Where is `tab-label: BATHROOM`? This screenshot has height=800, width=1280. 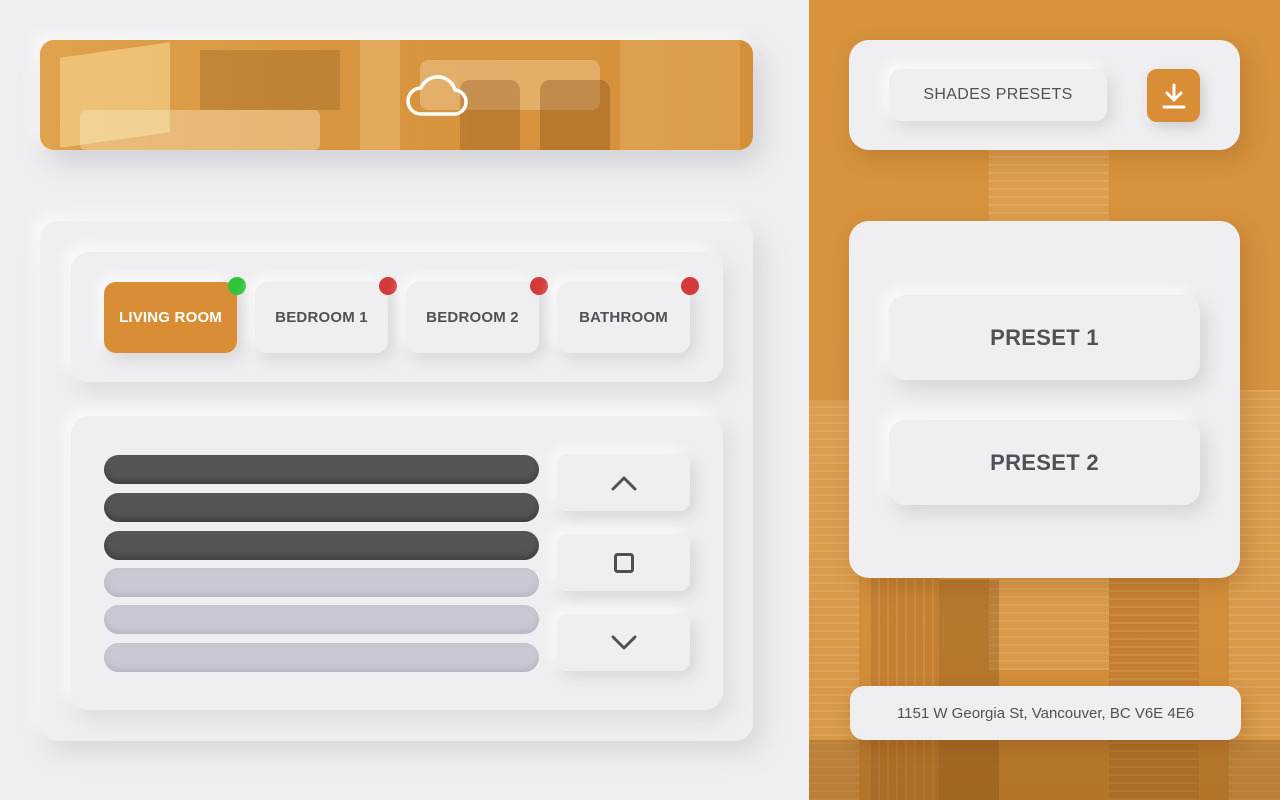 tab-label: BATHROOM is located at coordinates (623, 317).